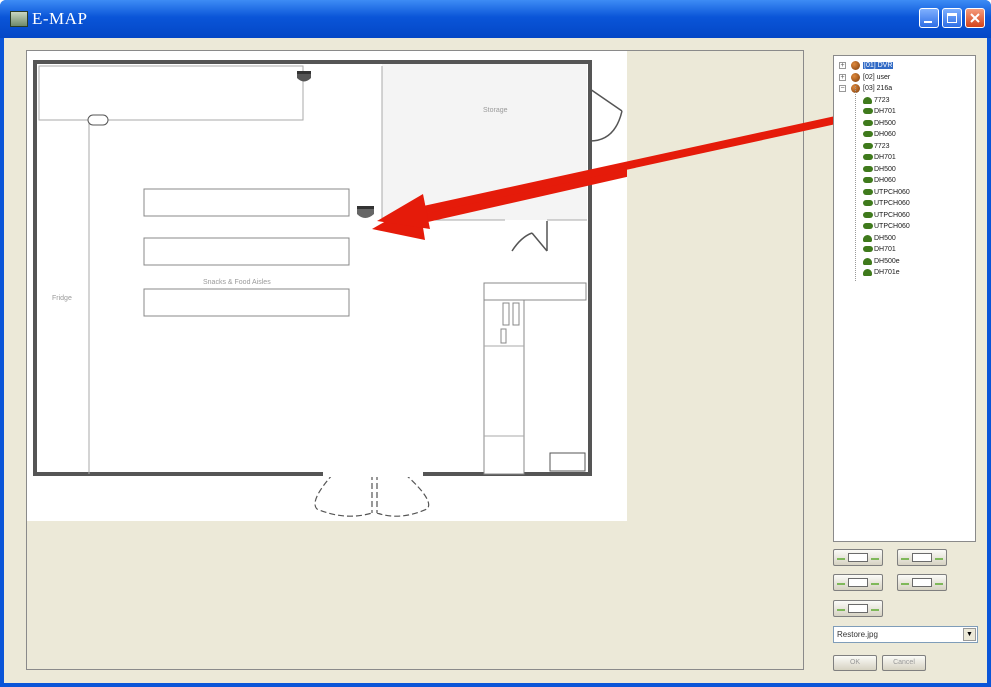 This screenshot has height=687, width=991. What do you see at coordinates (929, 18) in the screenshot?
I see `minimize-button` at bounding box center [929, 18].